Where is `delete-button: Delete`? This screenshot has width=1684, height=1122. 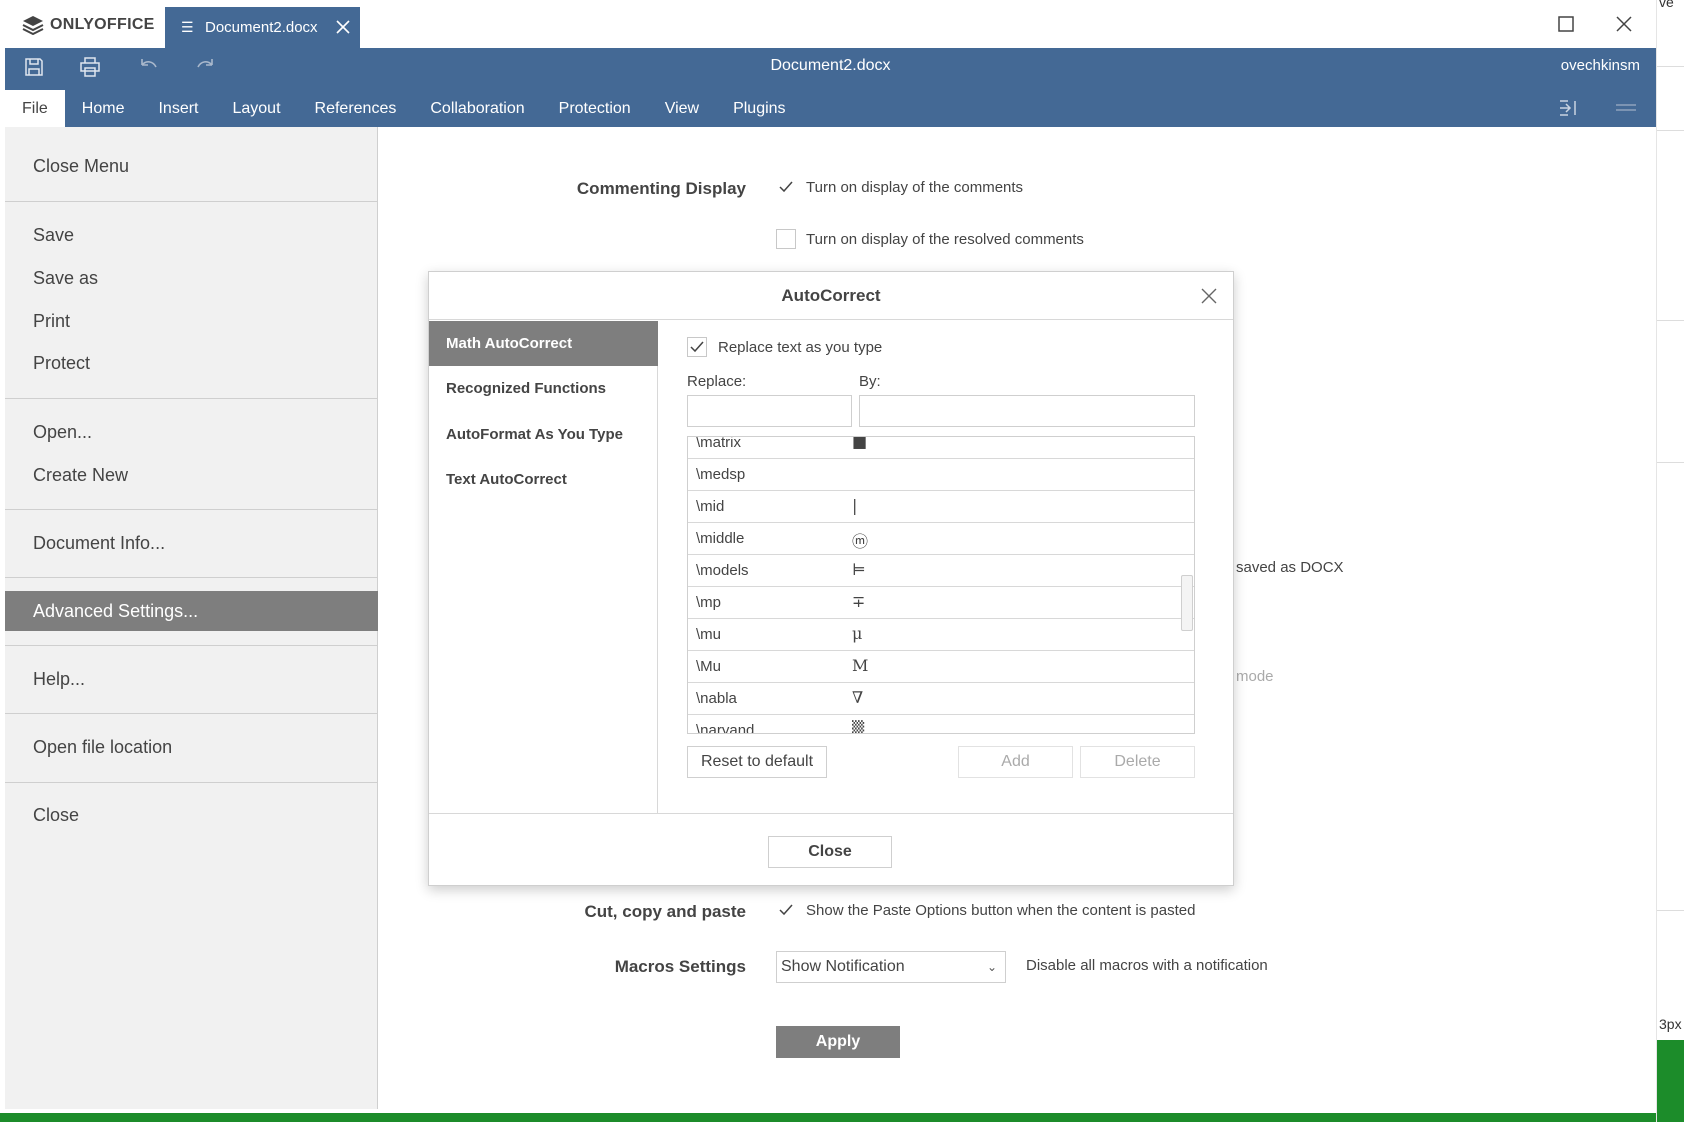
delete-button: Delete is located at coordinates (1137, 762).